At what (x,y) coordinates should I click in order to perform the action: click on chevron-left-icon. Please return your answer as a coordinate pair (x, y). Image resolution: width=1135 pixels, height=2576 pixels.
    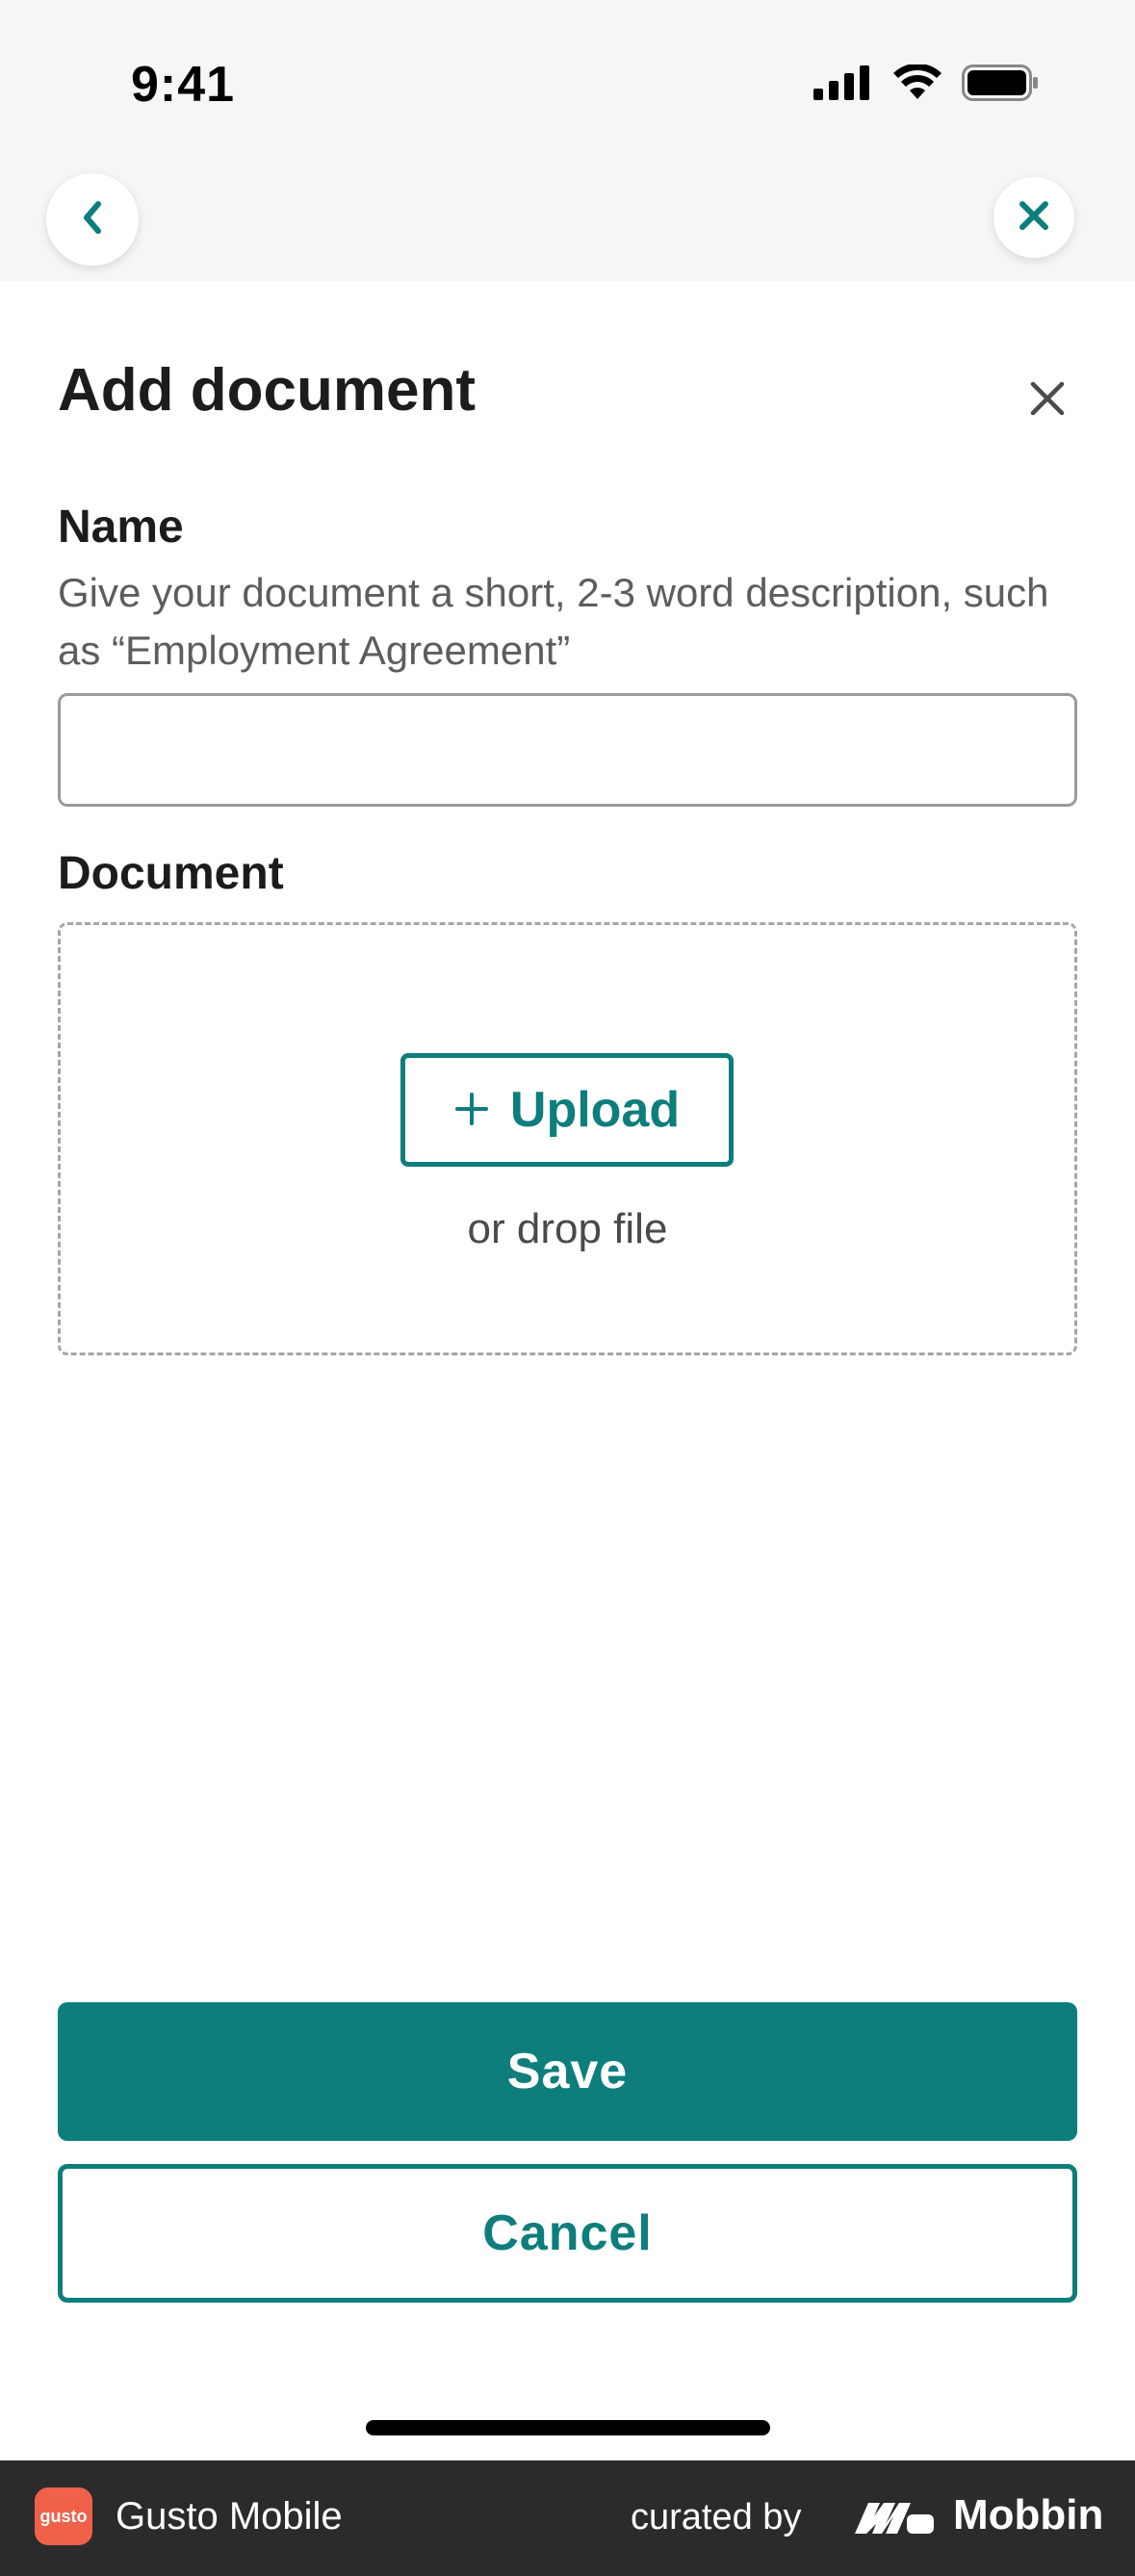
    Looking at the image, I should click on (92, 220).